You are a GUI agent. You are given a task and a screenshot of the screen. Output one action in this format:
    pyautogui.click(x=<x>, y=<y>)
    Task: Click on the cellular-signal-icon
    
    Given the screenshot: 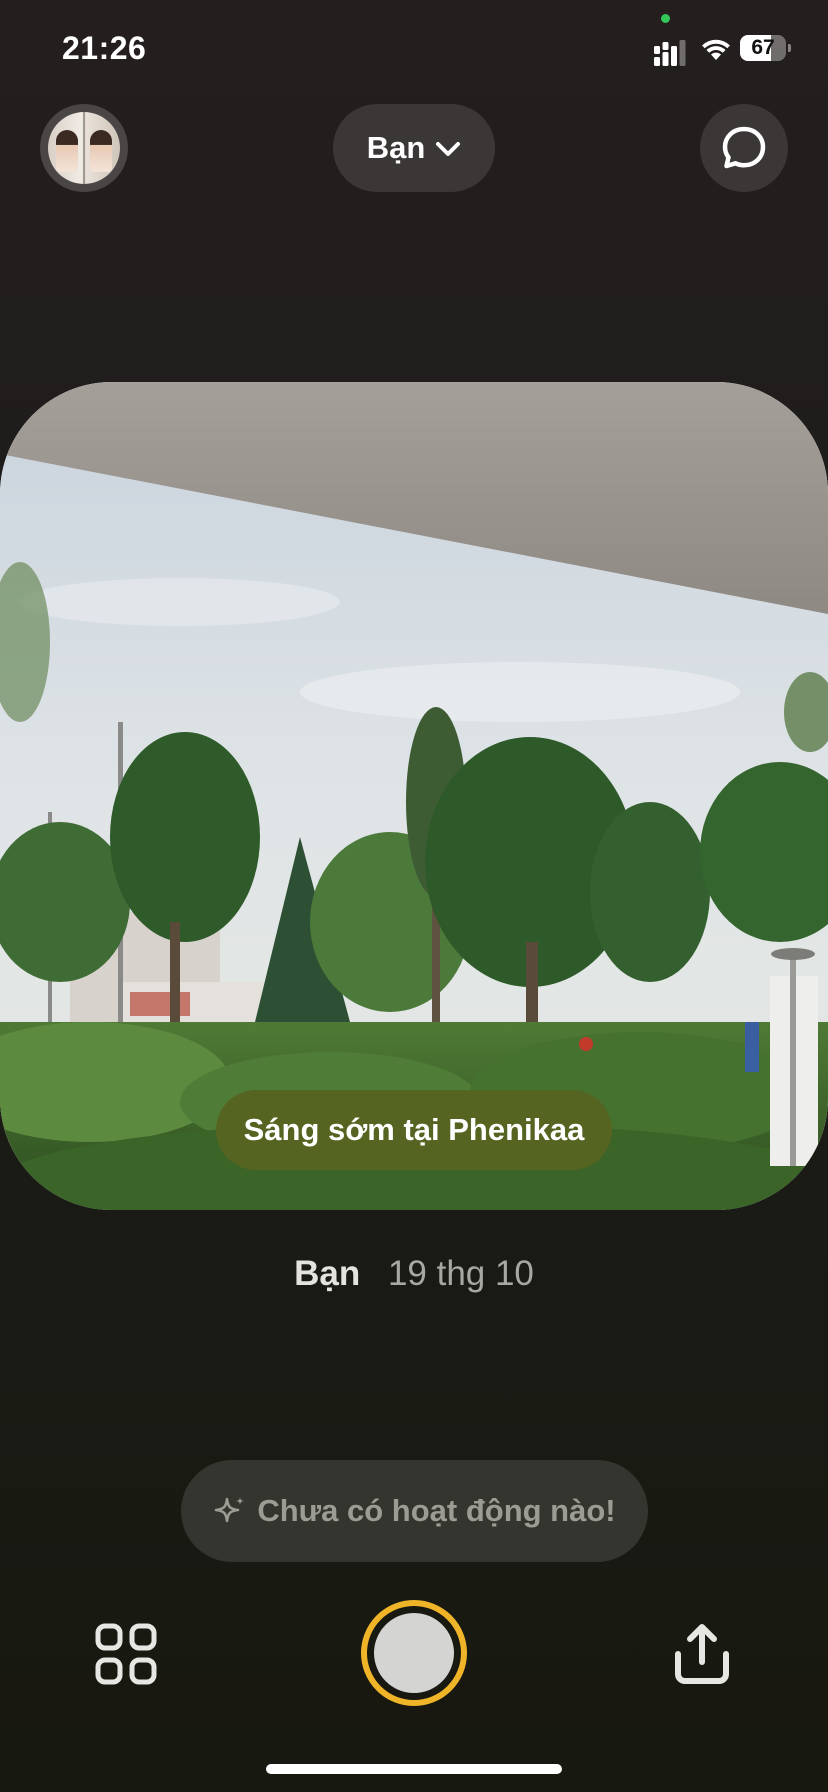 What is the action you would take?
    pyautogui.click(x=670, y=53)
    